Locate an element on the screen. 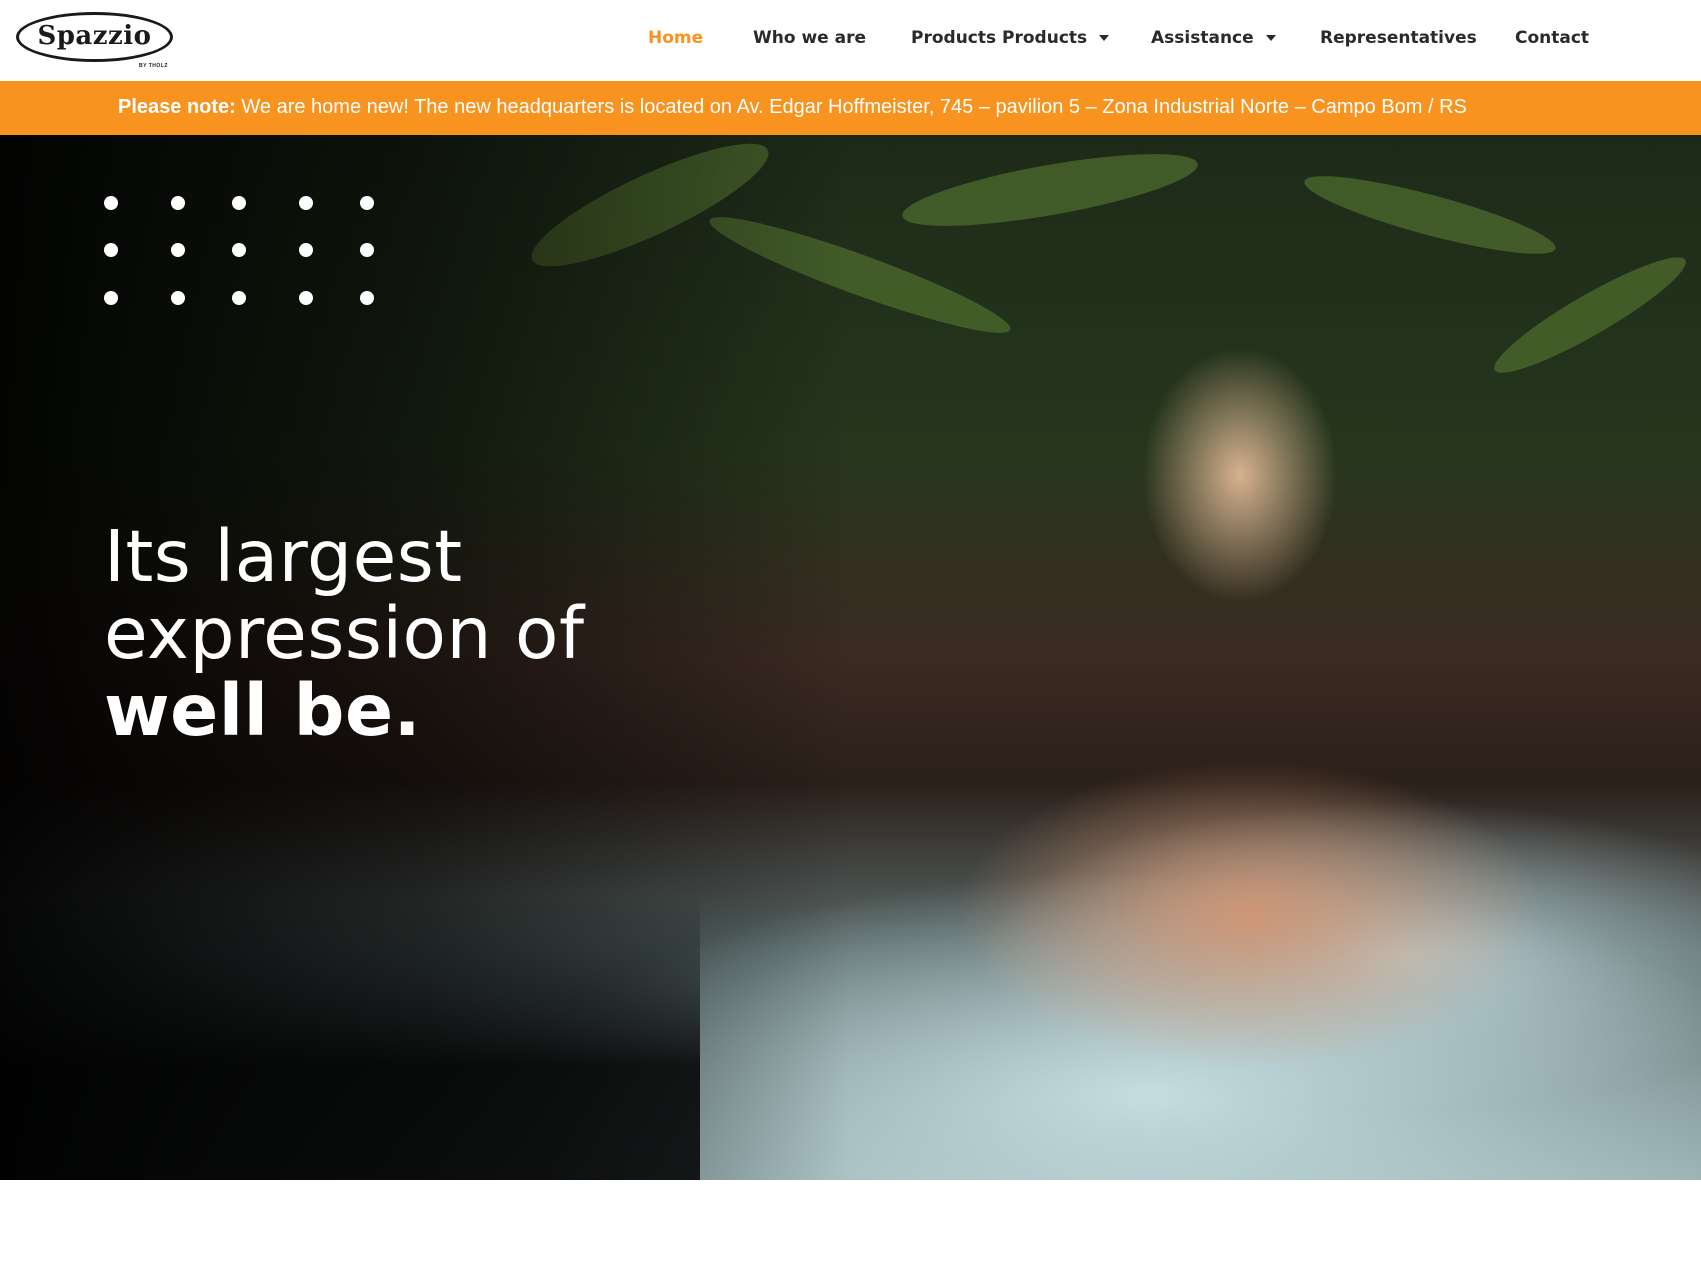 The height and width of the screenshot is (1276, 1701). hero-bottom-overlay is located at coordinates (350, 1037).